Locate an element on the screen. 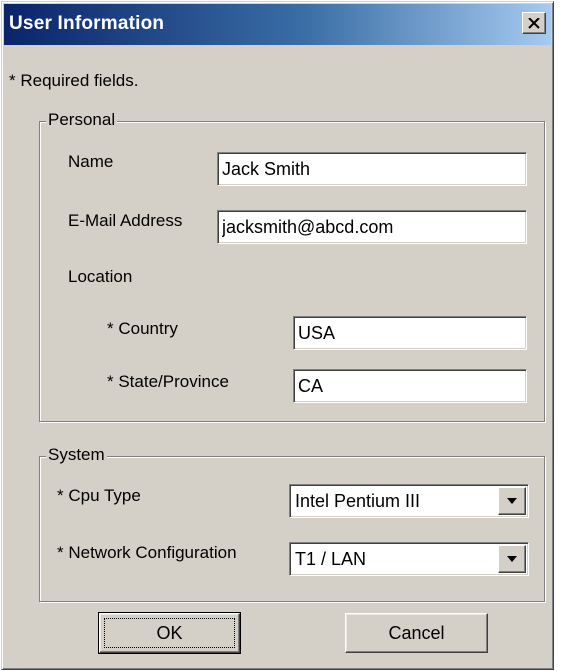 The image size is (569, 672). cpu-type-label: * Cpu Type is located at coordinates (99, 495).